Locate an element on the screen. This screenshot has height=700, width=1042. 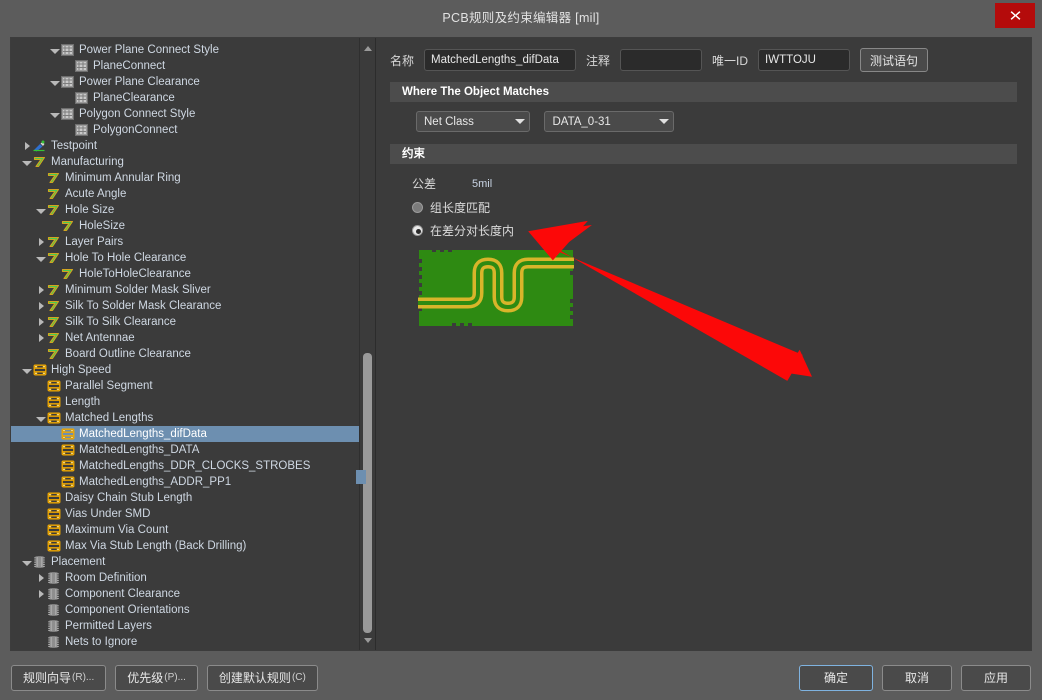
tolerance-value: 5mil is located at coordinates (482, 184).